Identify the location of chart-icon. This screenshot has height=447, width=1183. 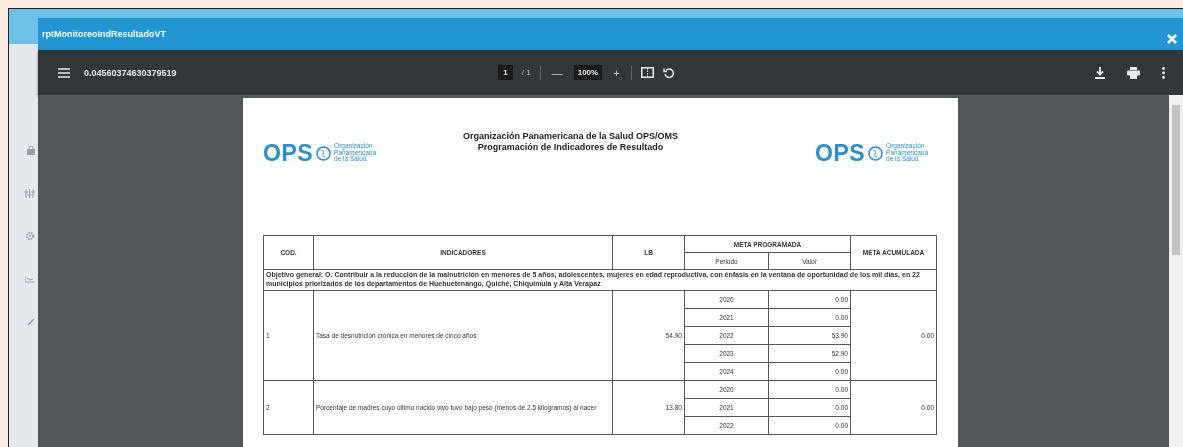
(30, 279).